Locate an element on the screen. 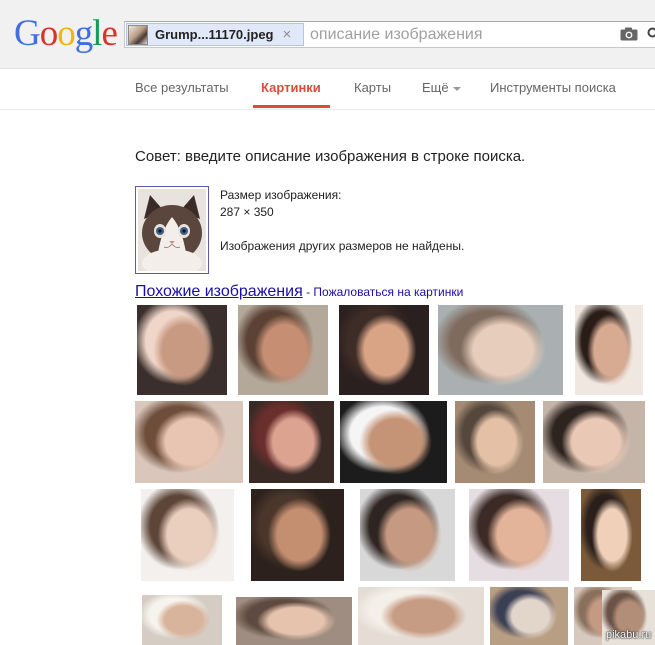 The width and height of the screenshot is (655, 645). query-image-thumbnail is located at coordinates (138, 34).